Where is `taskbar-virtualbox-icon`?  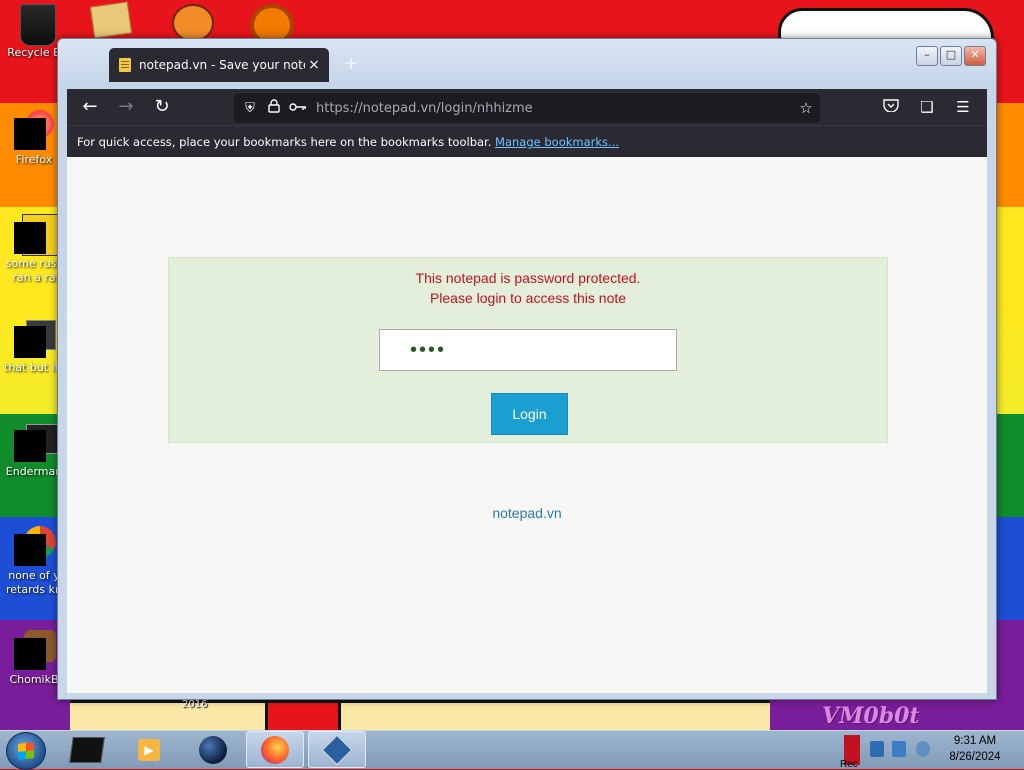
taskbar-virtualbox-icon is located at coordinates (337, 749).